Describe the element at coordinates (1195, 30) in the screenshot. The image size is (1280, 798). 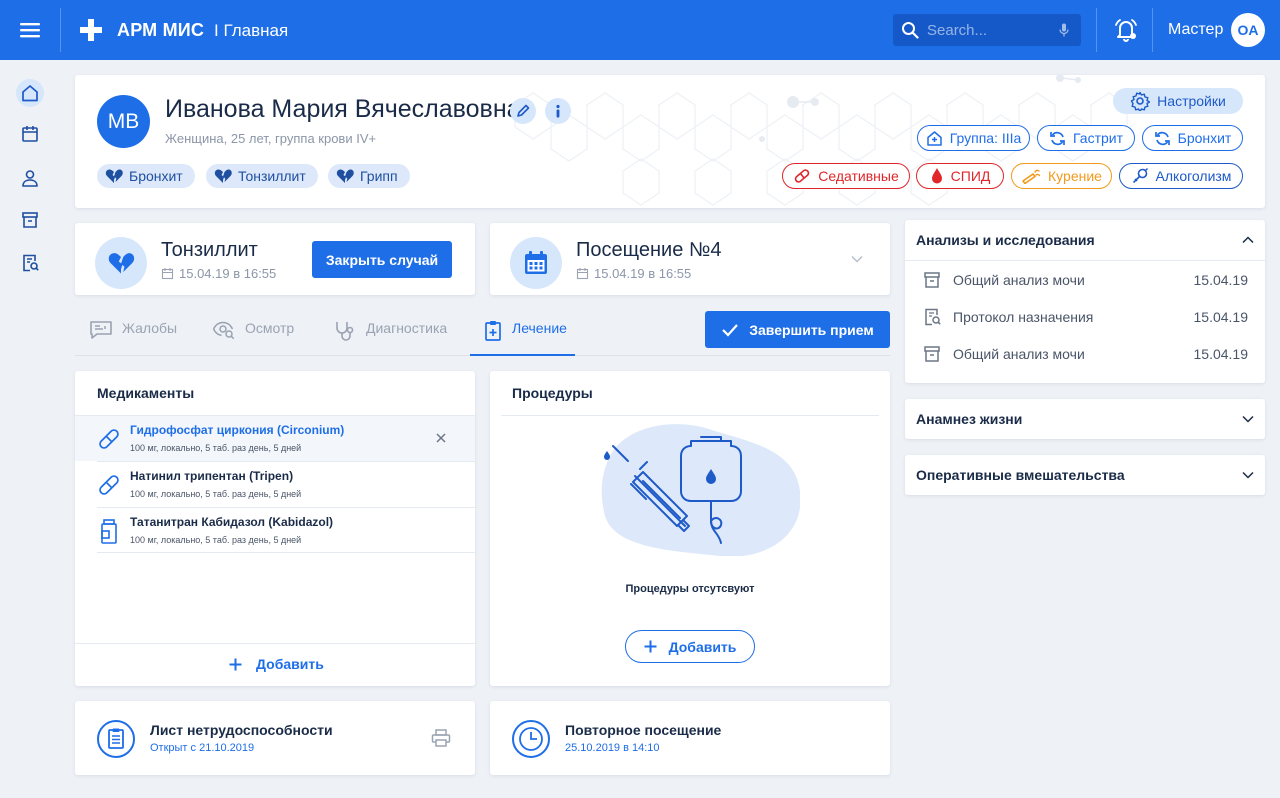
I see `user-name: Мастер` at that location.